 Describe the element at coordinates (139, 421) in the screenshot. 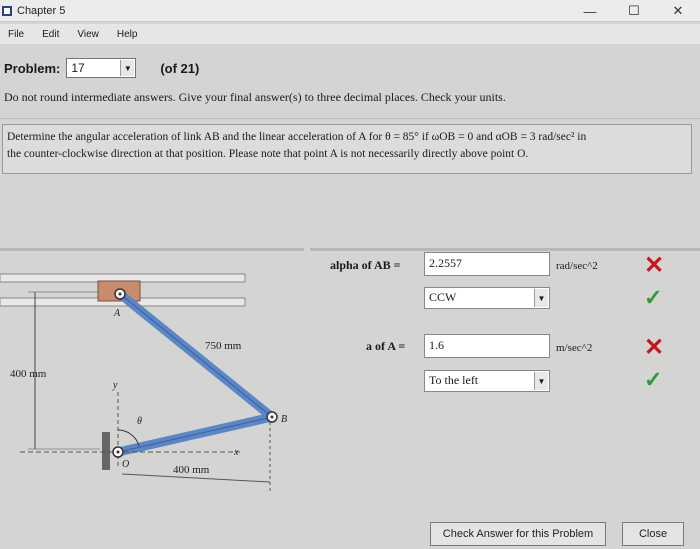

I see `label-theta: θ` at that location.